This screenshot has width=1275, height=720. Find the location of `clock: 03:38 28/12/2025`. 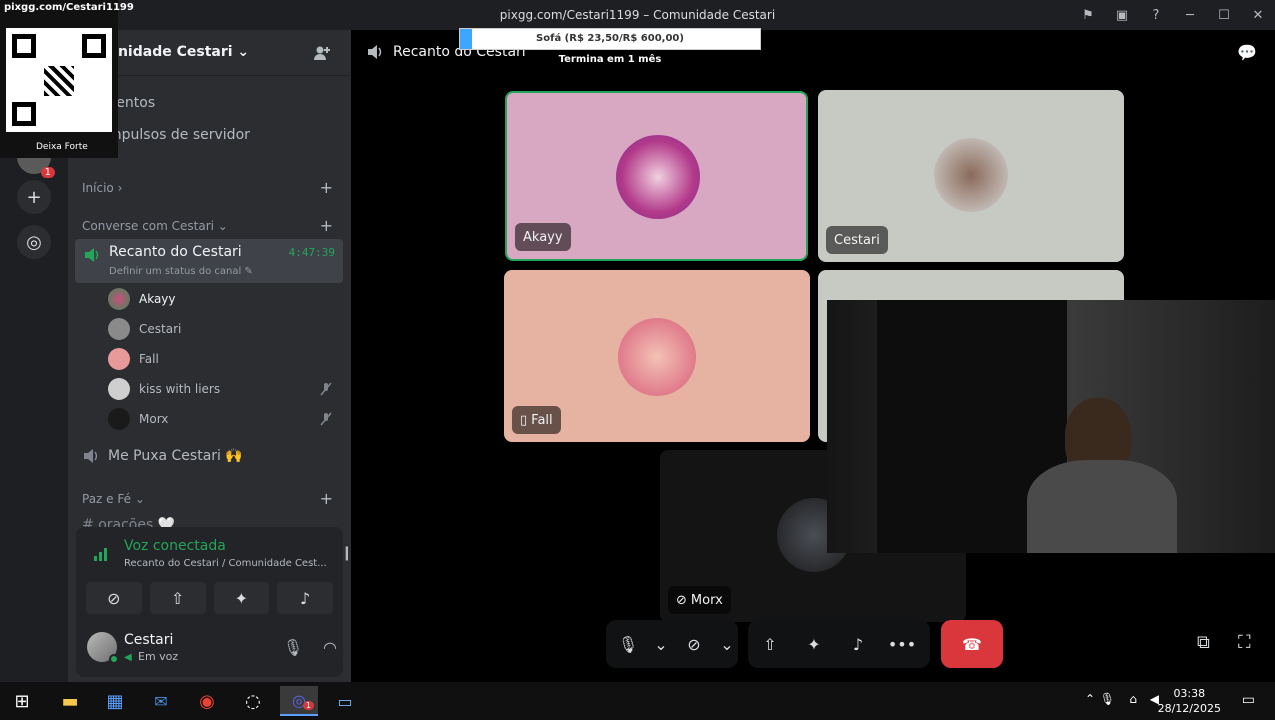

clock: 03:38 28/12/2025 is located at coordinates (1189, 701).